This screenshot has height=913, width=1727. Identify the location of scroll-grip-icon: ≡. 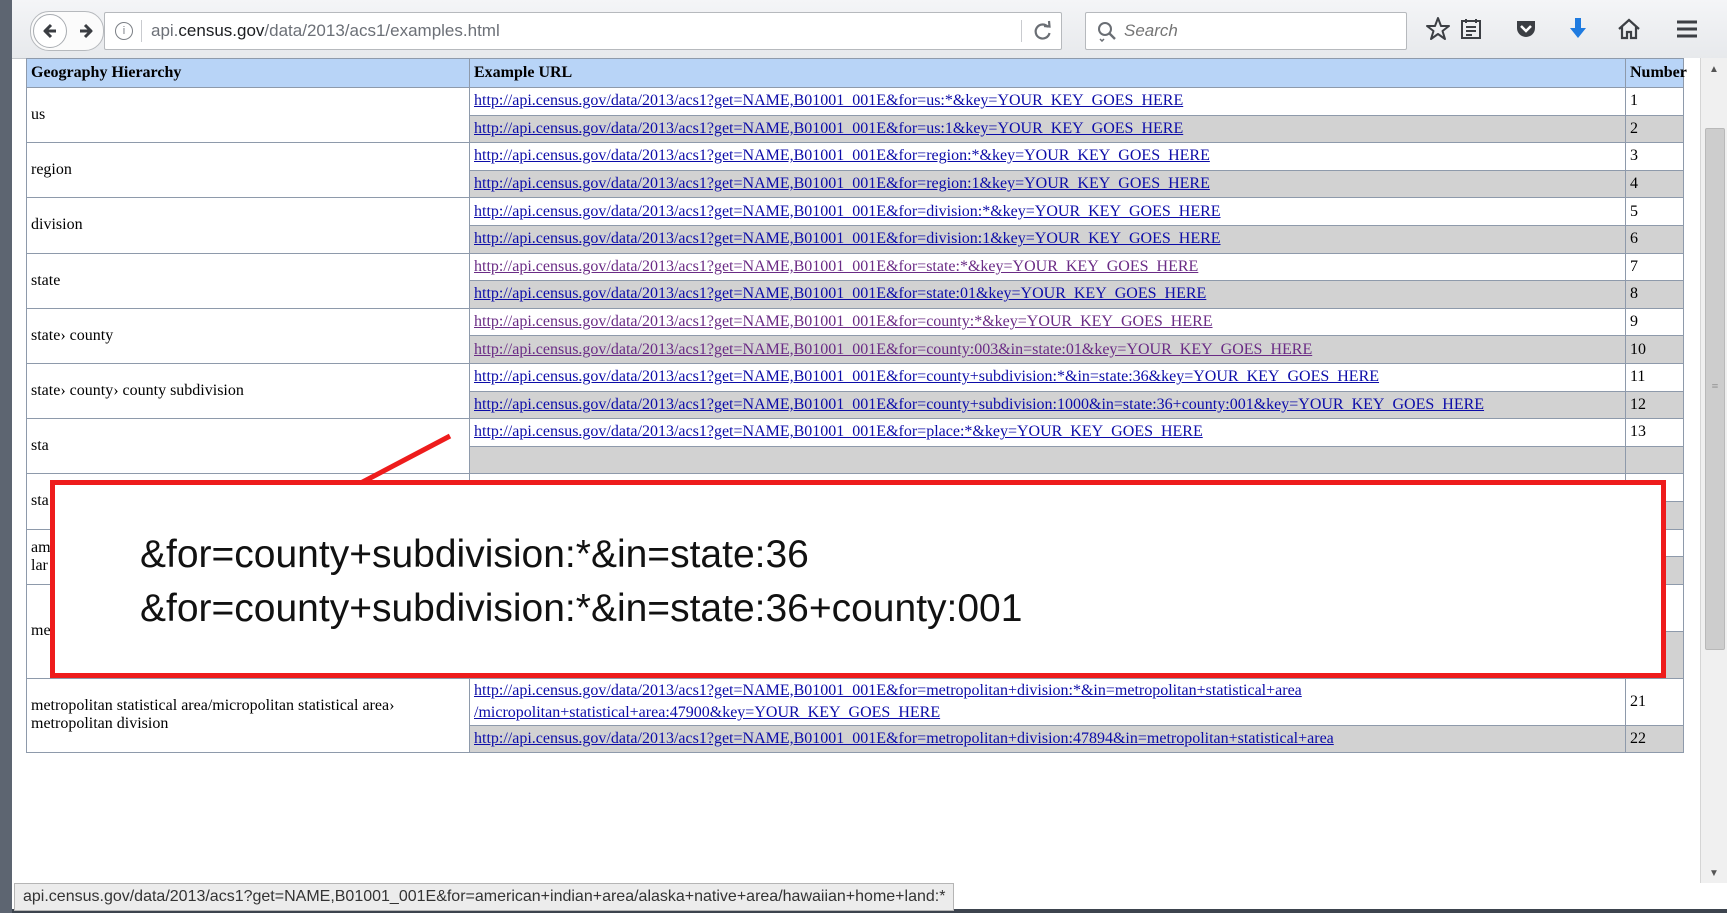
(1715, 386).